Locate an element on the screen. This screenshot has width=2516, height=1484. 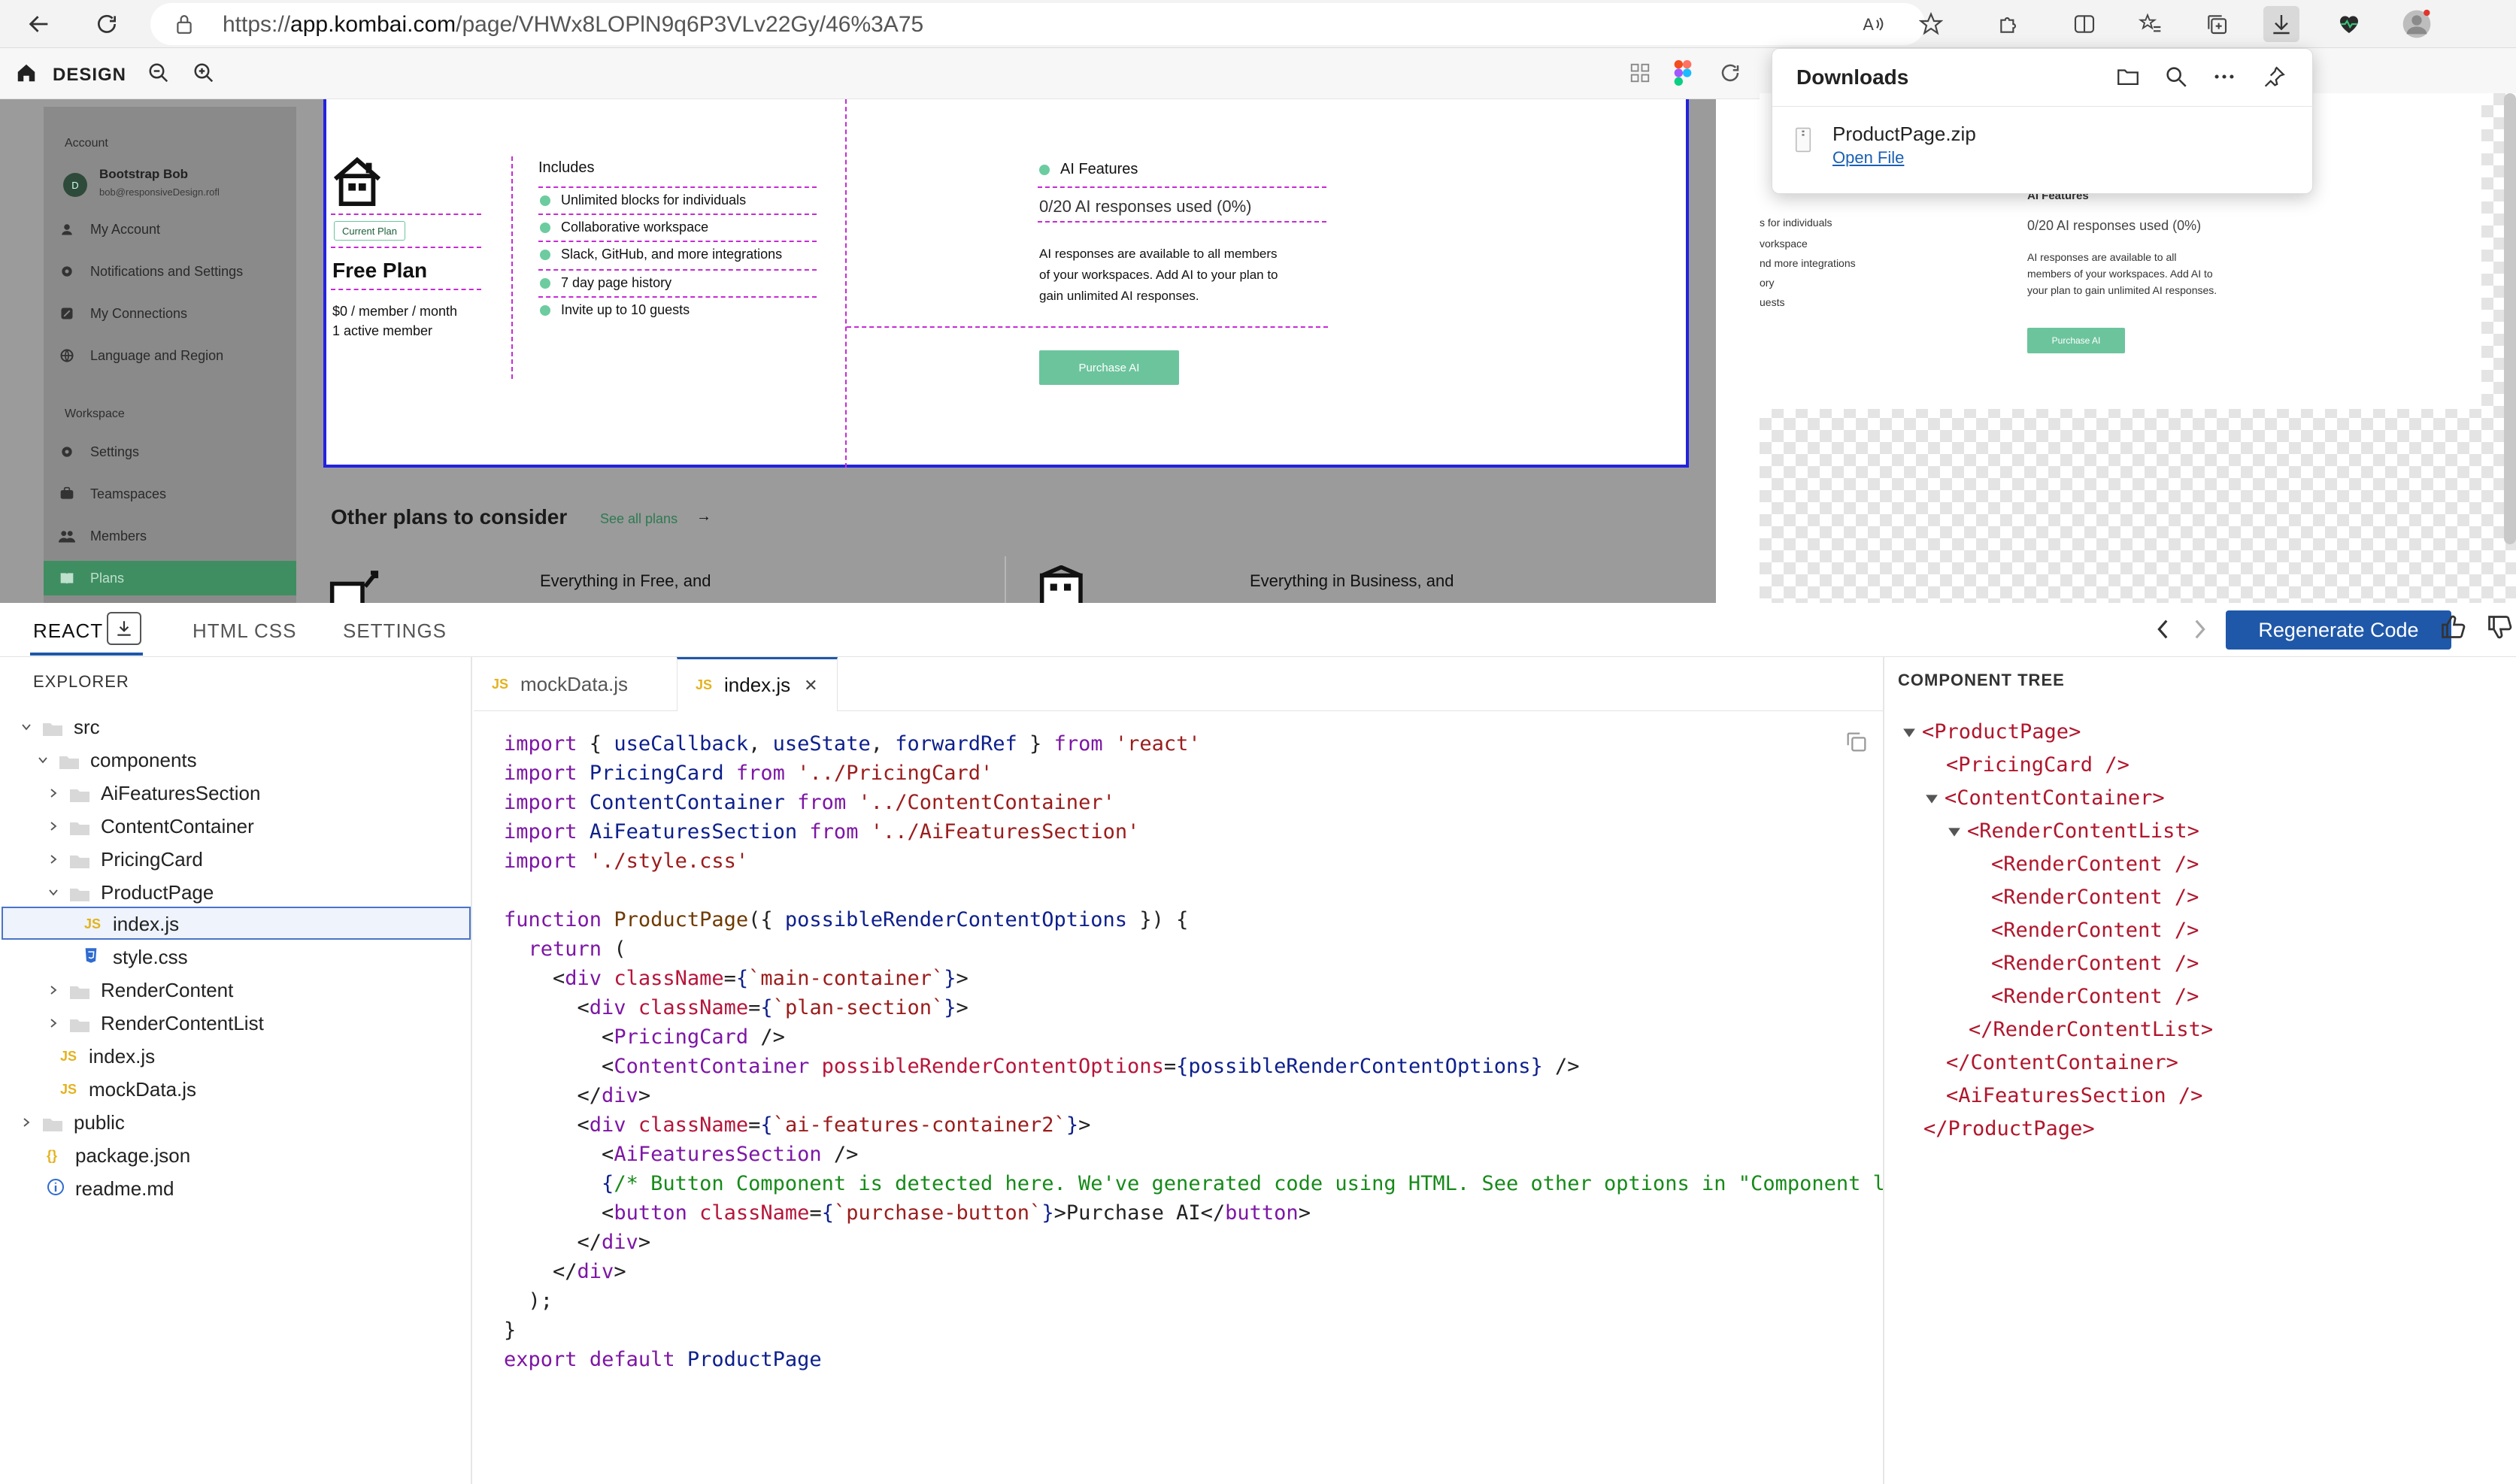
tree-item-components: components is located at coordinates (116, 760).